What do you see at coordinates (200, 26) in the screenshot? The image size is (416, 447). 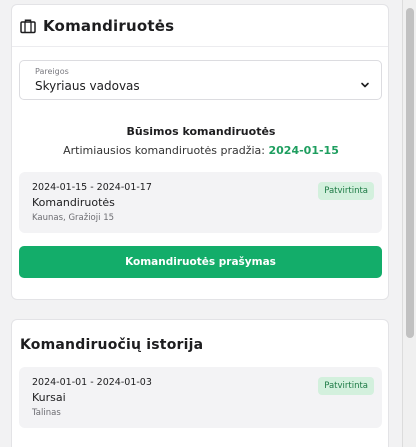 I see `trips-card-header: Komandiruotės` at bounding box center [200, 26].